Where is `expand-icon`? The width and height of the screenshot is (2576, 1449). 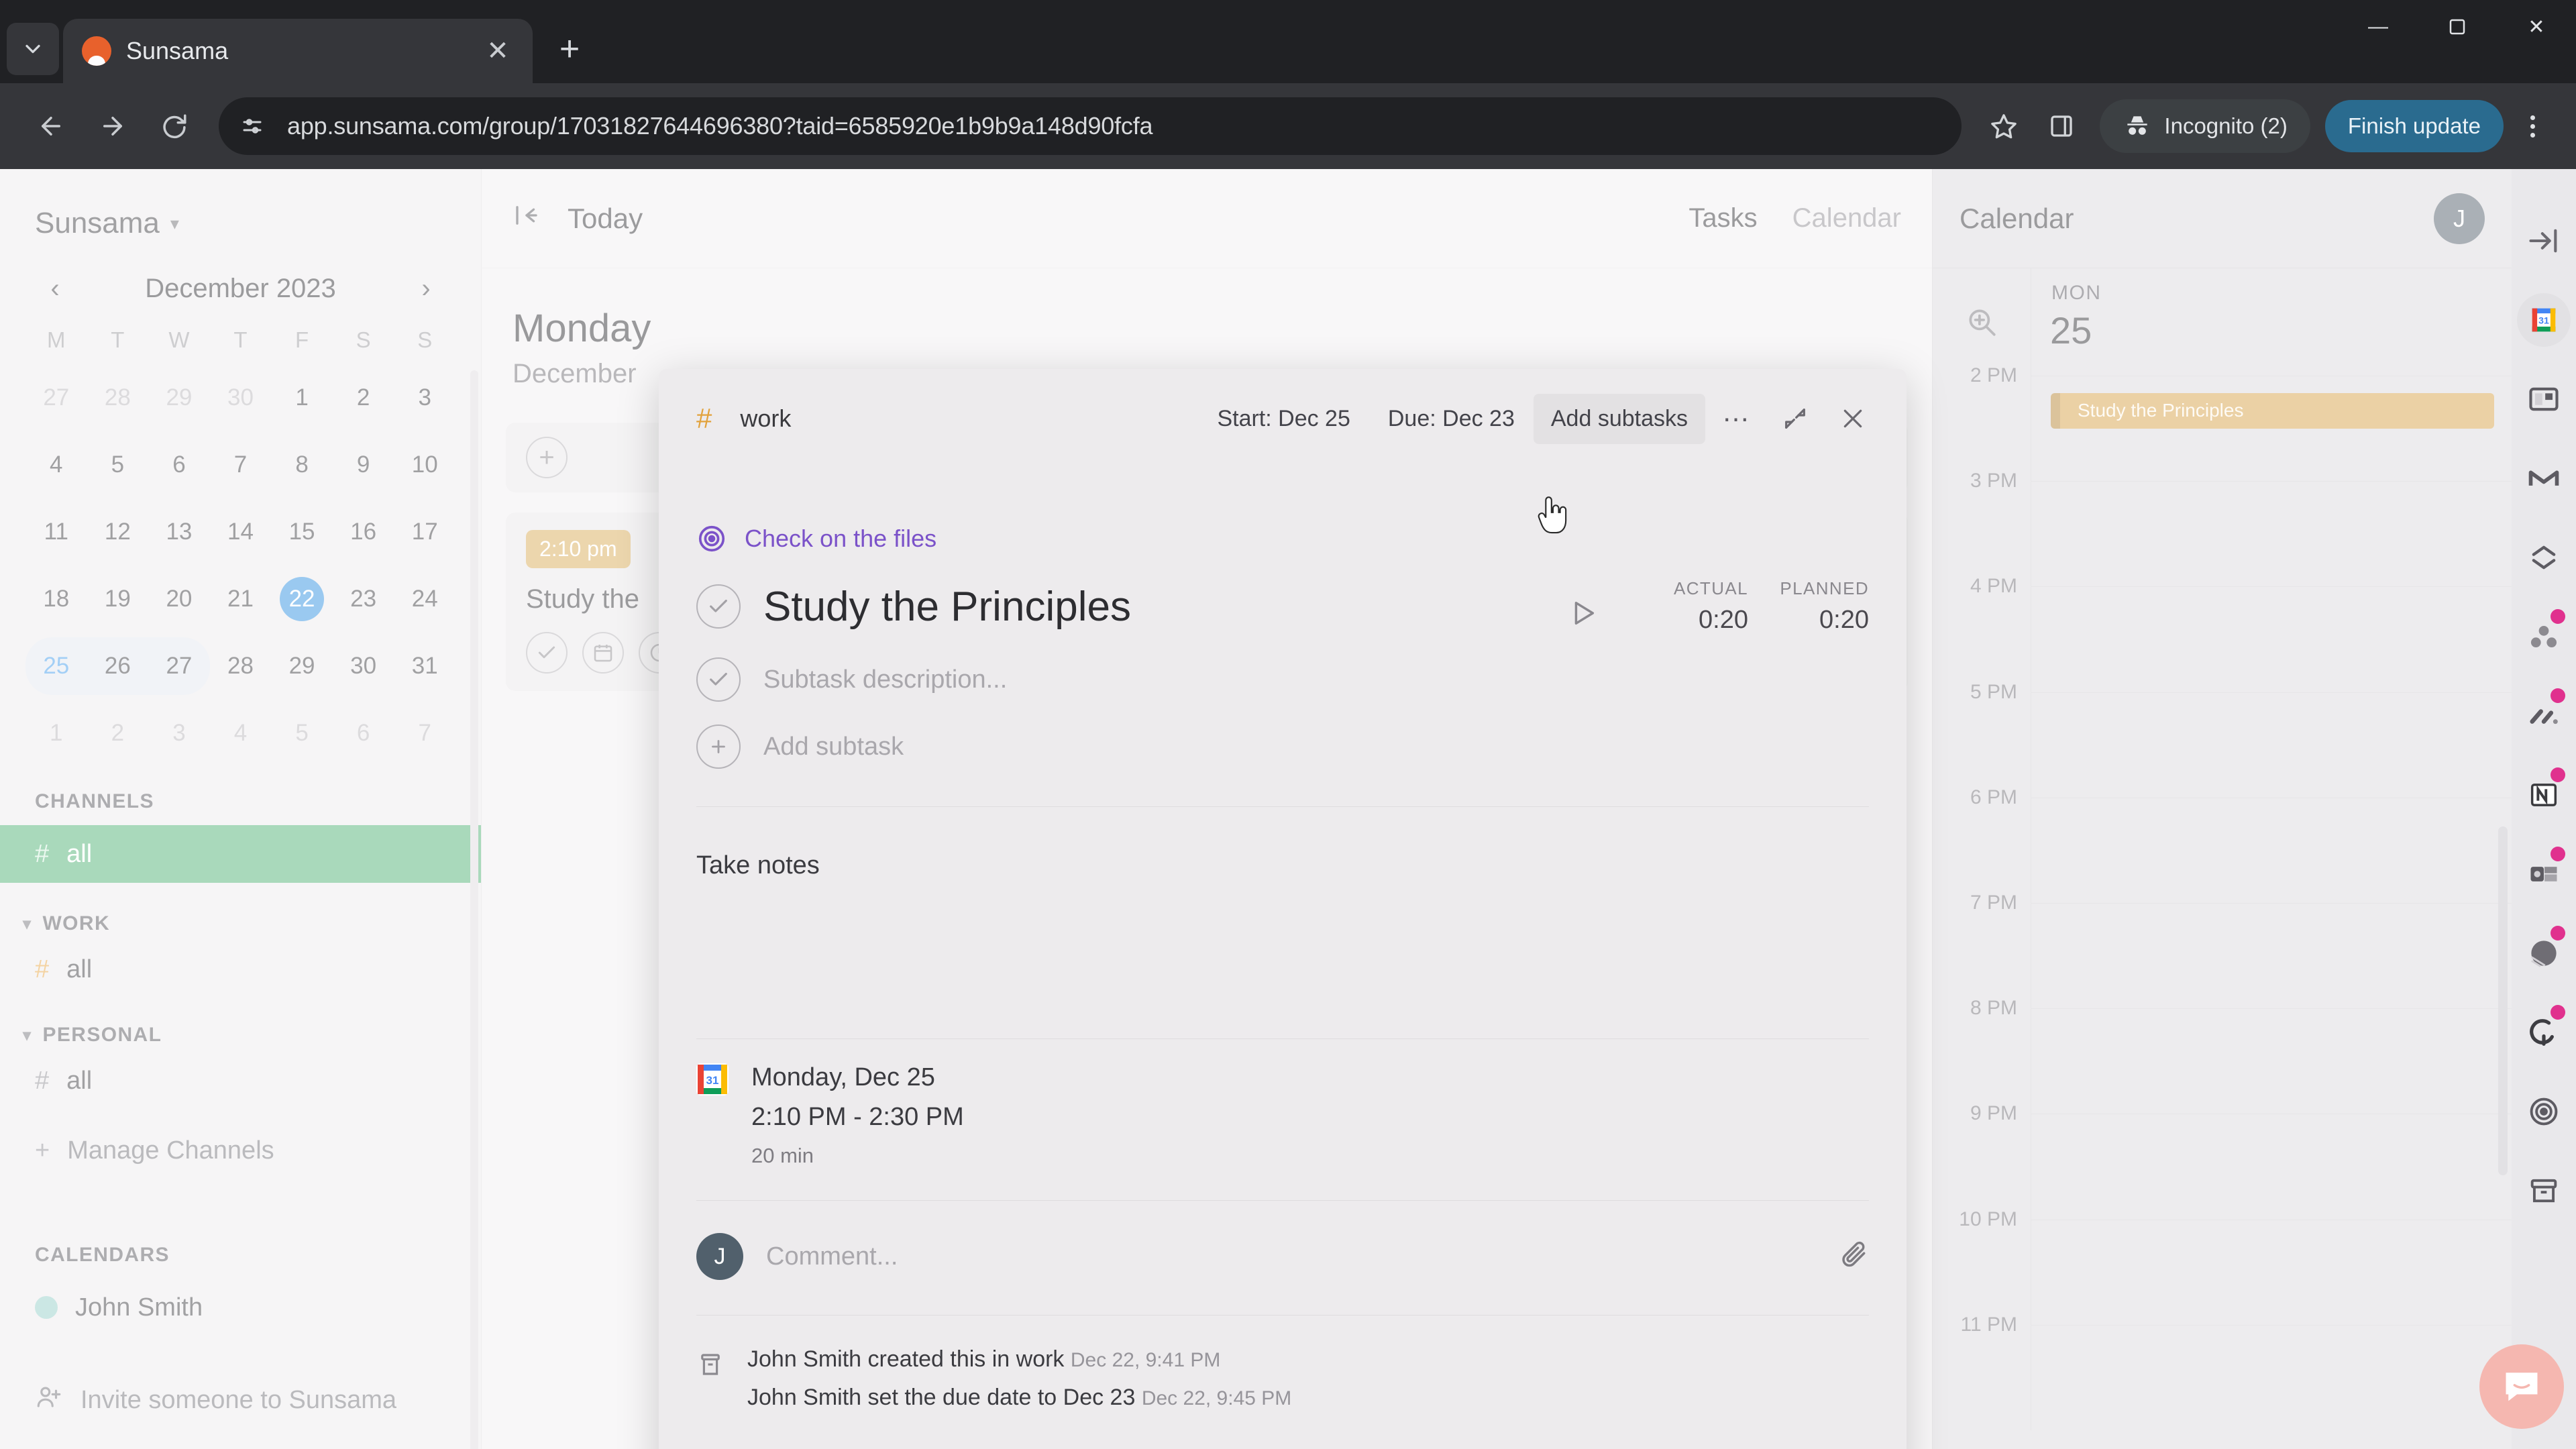 expand-icon is located at coordinates (1795, 418).